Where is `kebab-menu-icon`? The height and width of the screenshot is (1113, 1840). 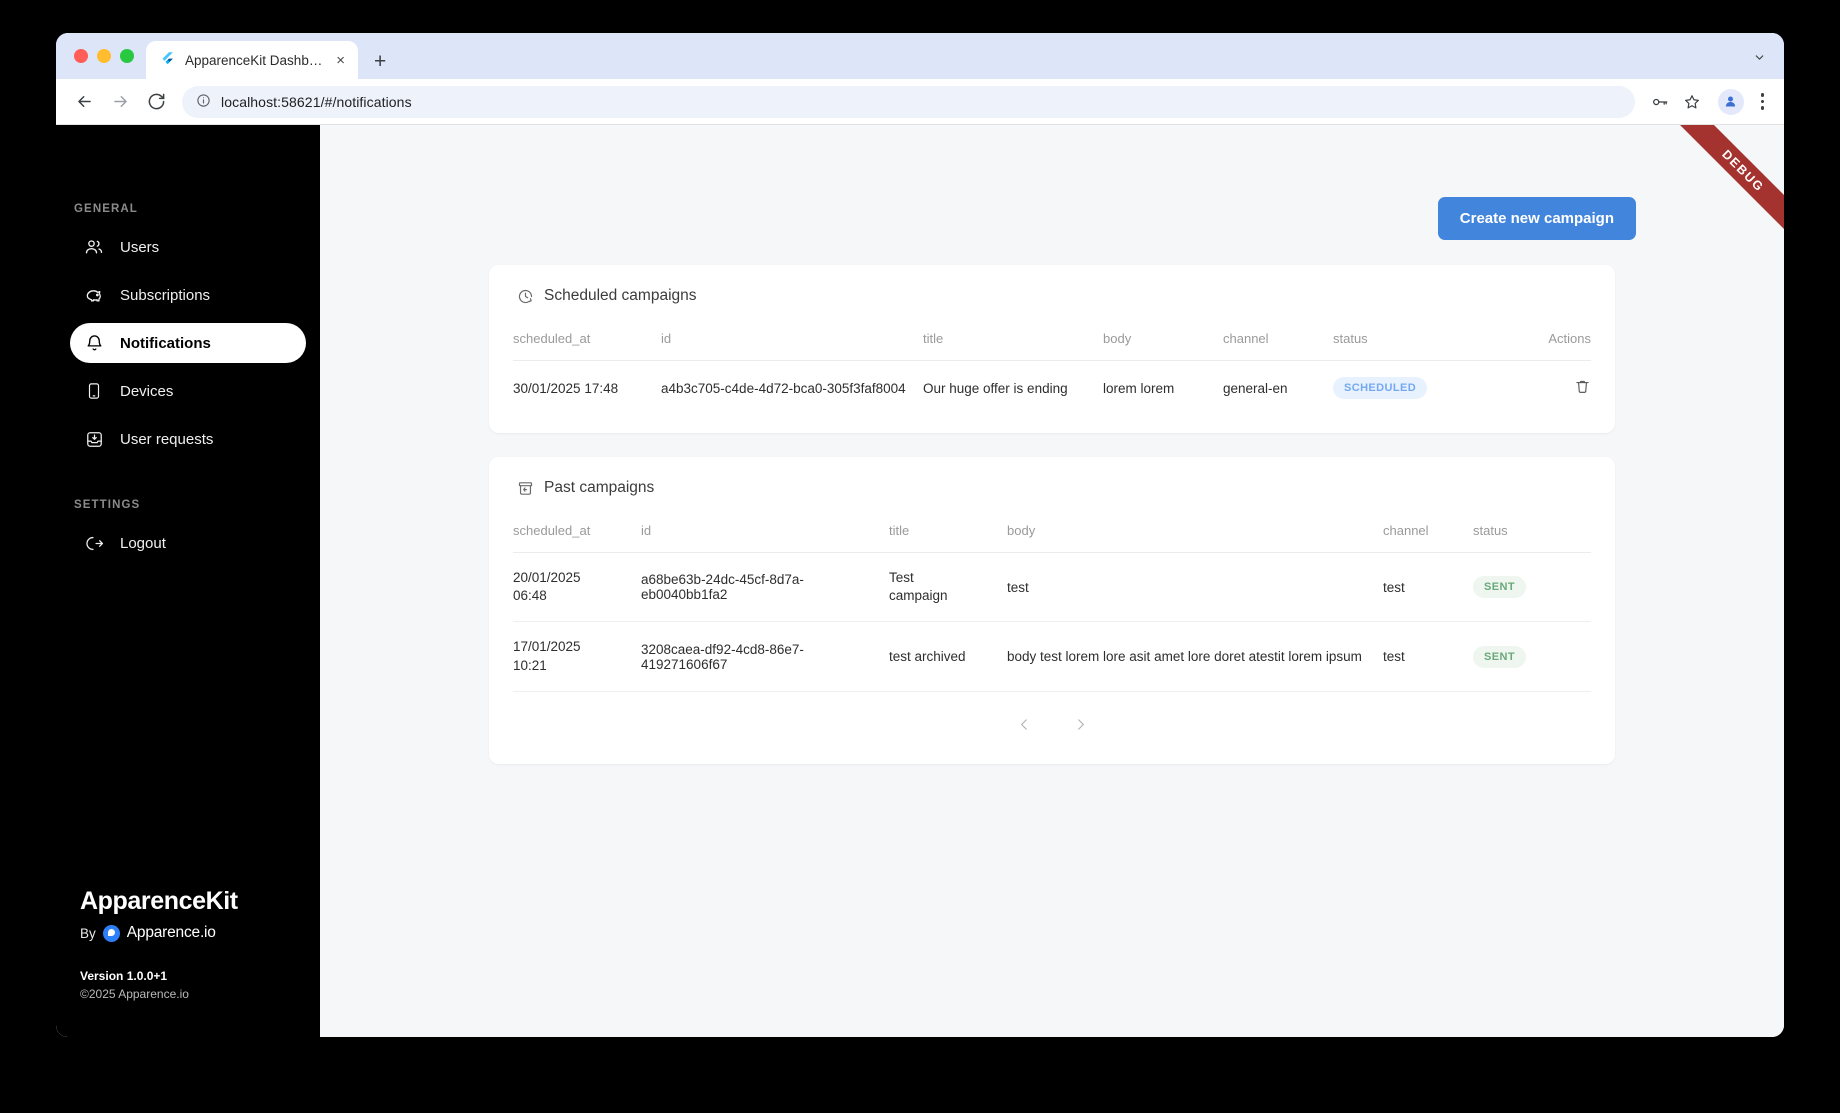 kebab-menu-icon is located at coordinates (1763, 101).